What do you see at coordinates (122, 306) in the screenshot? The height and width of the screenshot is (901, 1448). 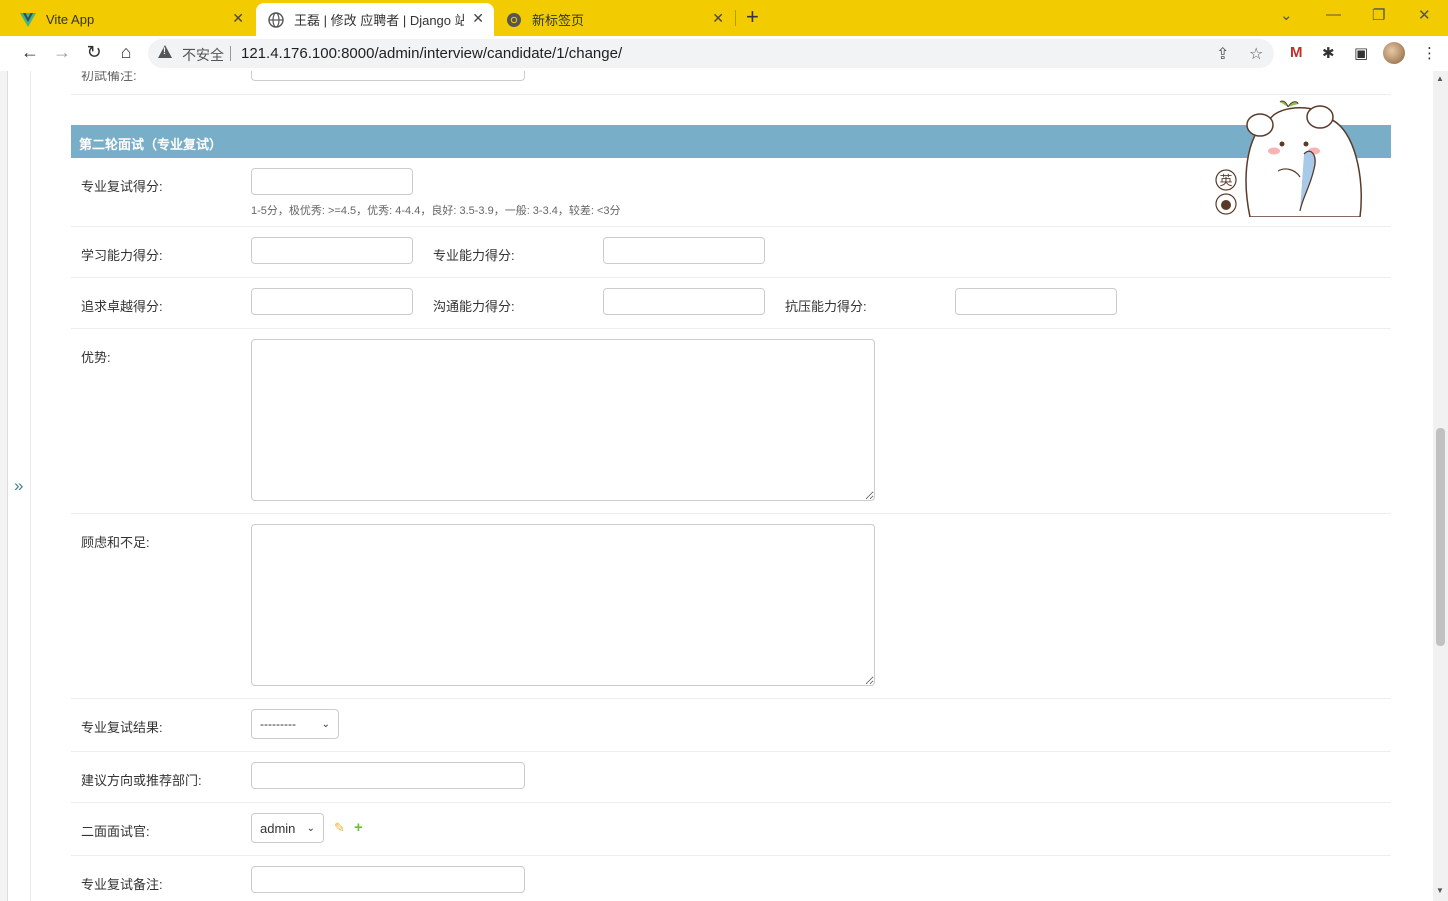 I see `field-label: 追求卓越得分:` at bounding box center [122, 306].